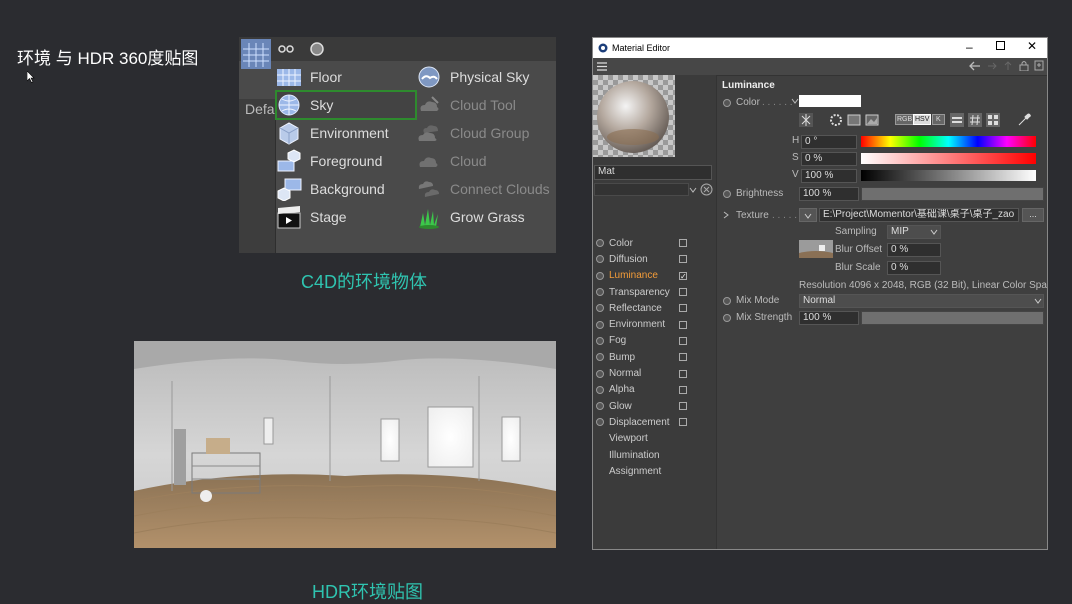 The height and width of the screenshot is (604, 1072). Describe the element at coordinates (1008, 66) in the screenshot. I see `up-arrow-icon` at that location.